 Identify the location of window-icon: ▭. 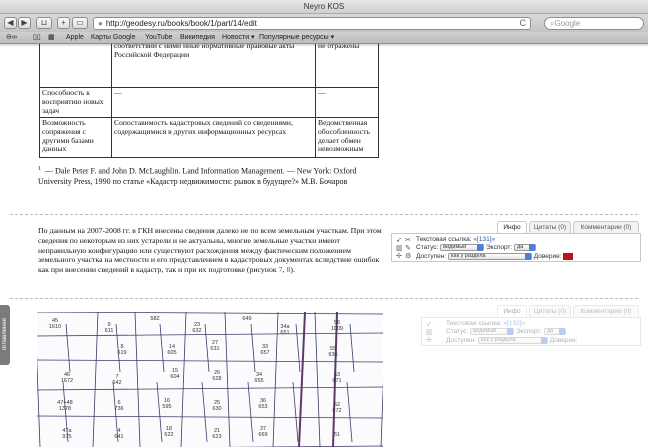
(80, 23).